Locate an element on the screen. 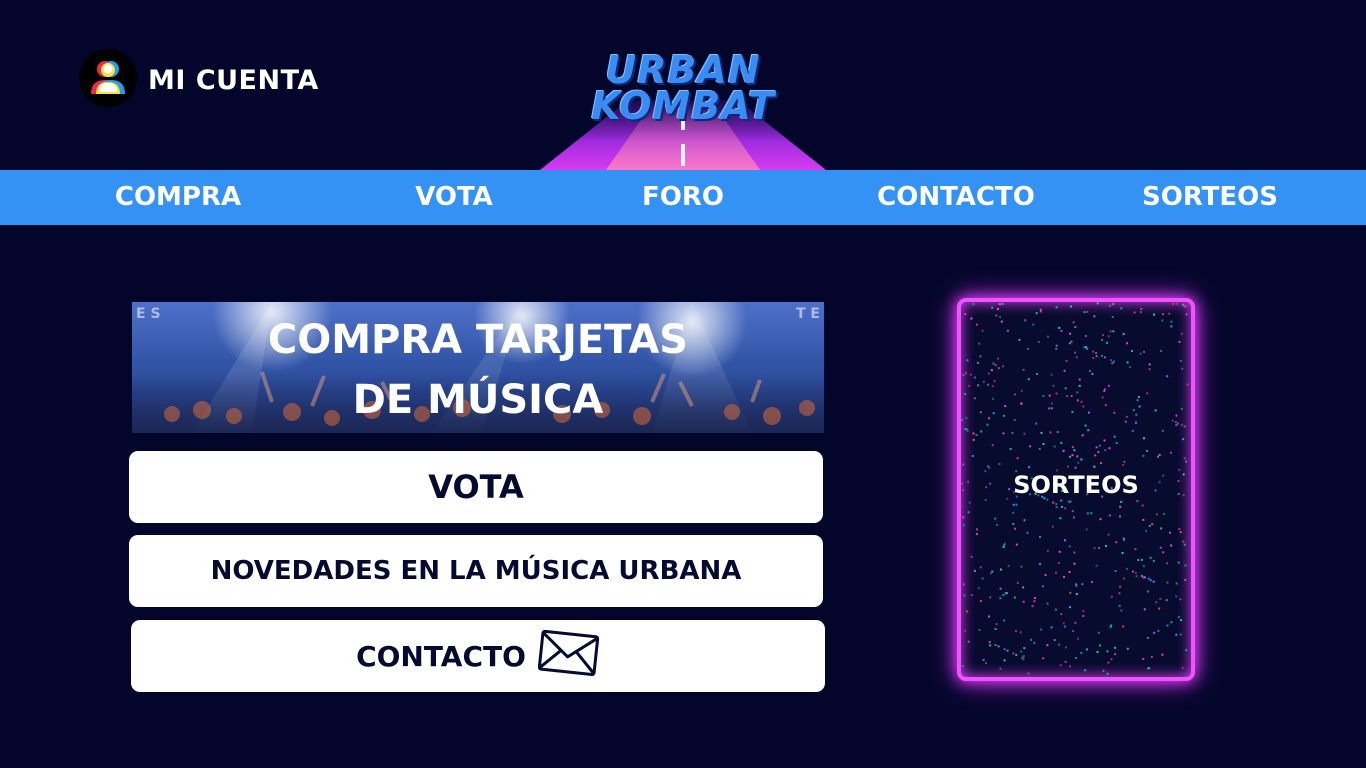 The width and height of the screenshot is (1366, 768). banner-title: COMPRA TARJETAS DE MÚSICA is located at coordinates (478, 370).